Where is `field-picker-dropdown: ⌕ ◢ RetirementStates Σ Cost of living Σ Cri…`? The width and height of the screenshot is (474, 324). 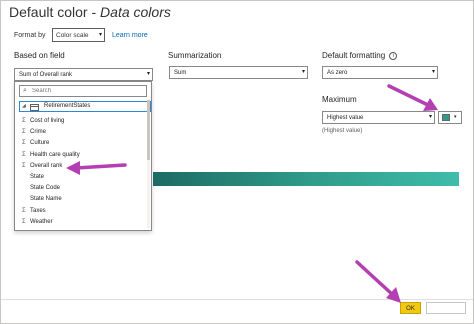
field-picker-dropdown: ⌕ ◢ RetirementStates Σ Cost of living Σ Cri… is located at coordinates (83, 156).